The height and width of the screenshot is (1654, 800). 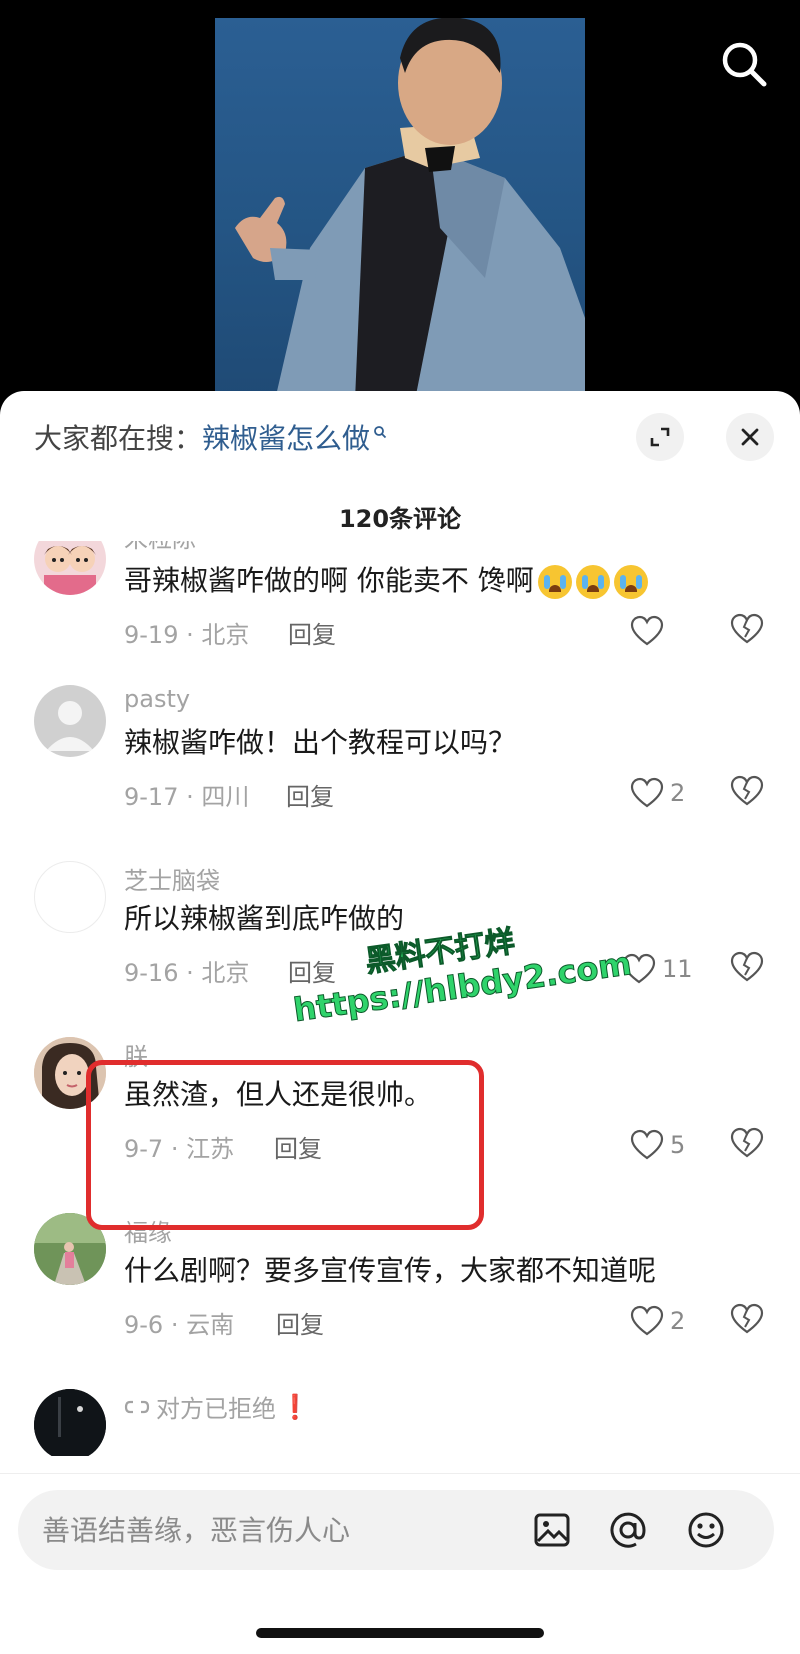 What do you see at coordinates (678, 1145) in the screenshot?
I see `like-count: 5` at bounding box center [678, 1145].